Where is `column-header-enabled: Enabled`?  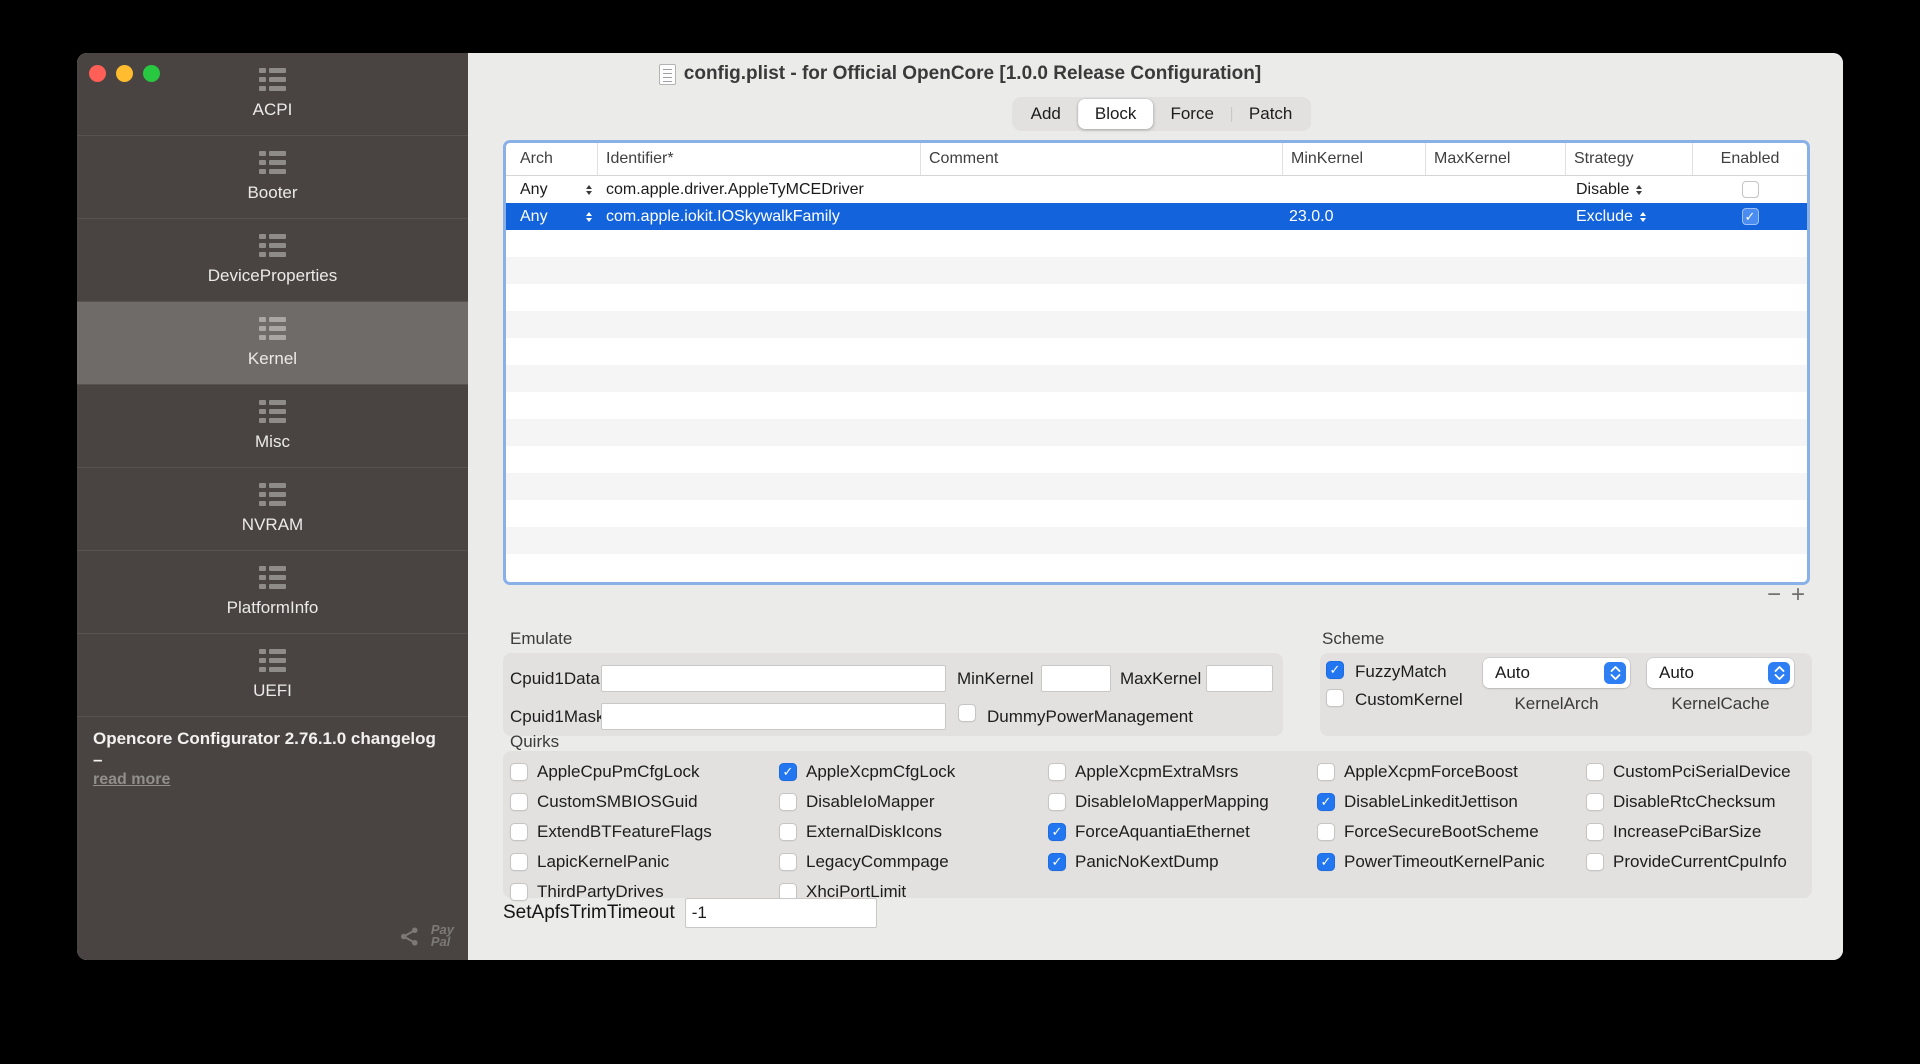 column-header-enabled: Enabled is located at coordinates (1750, 159).